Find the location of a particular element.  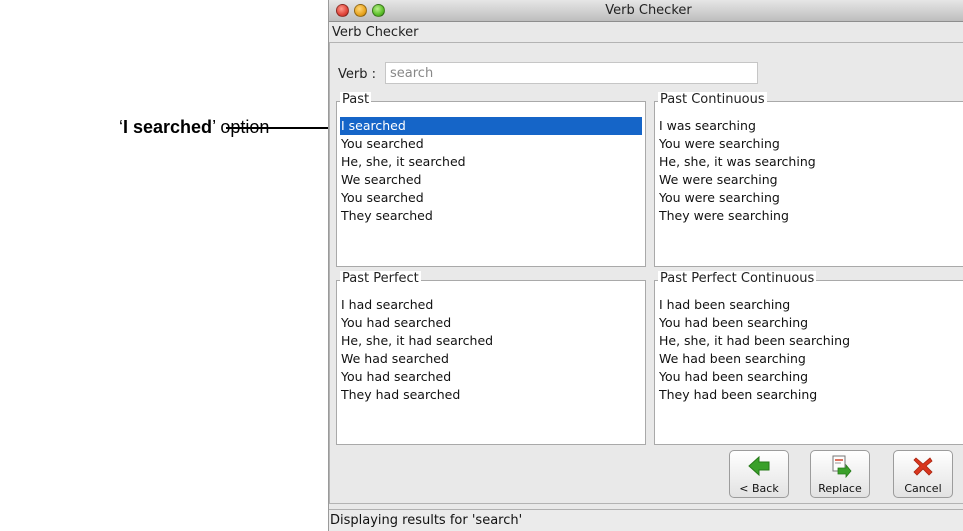

list-item: They were searching is located at coordinates (810, 216).